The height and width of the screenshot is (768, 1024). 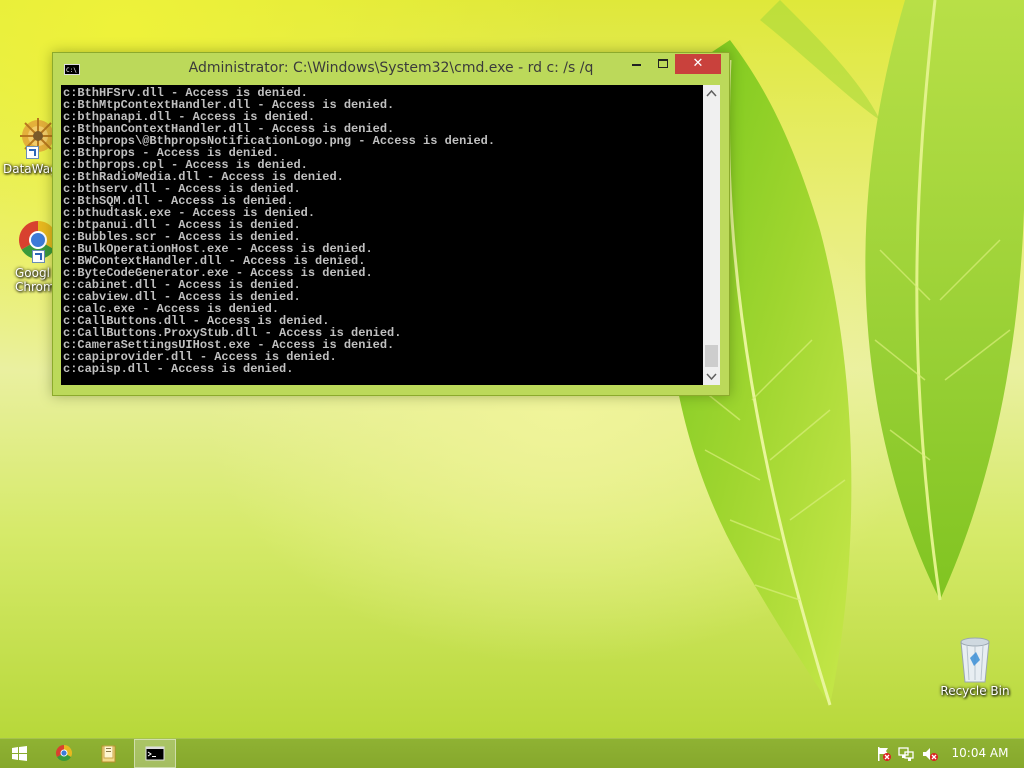 What do you see at coordinates (975, 691) in the screenshot?
I see `desktop-icon-label: Recycle Bin` at bounding box center [975, 691].